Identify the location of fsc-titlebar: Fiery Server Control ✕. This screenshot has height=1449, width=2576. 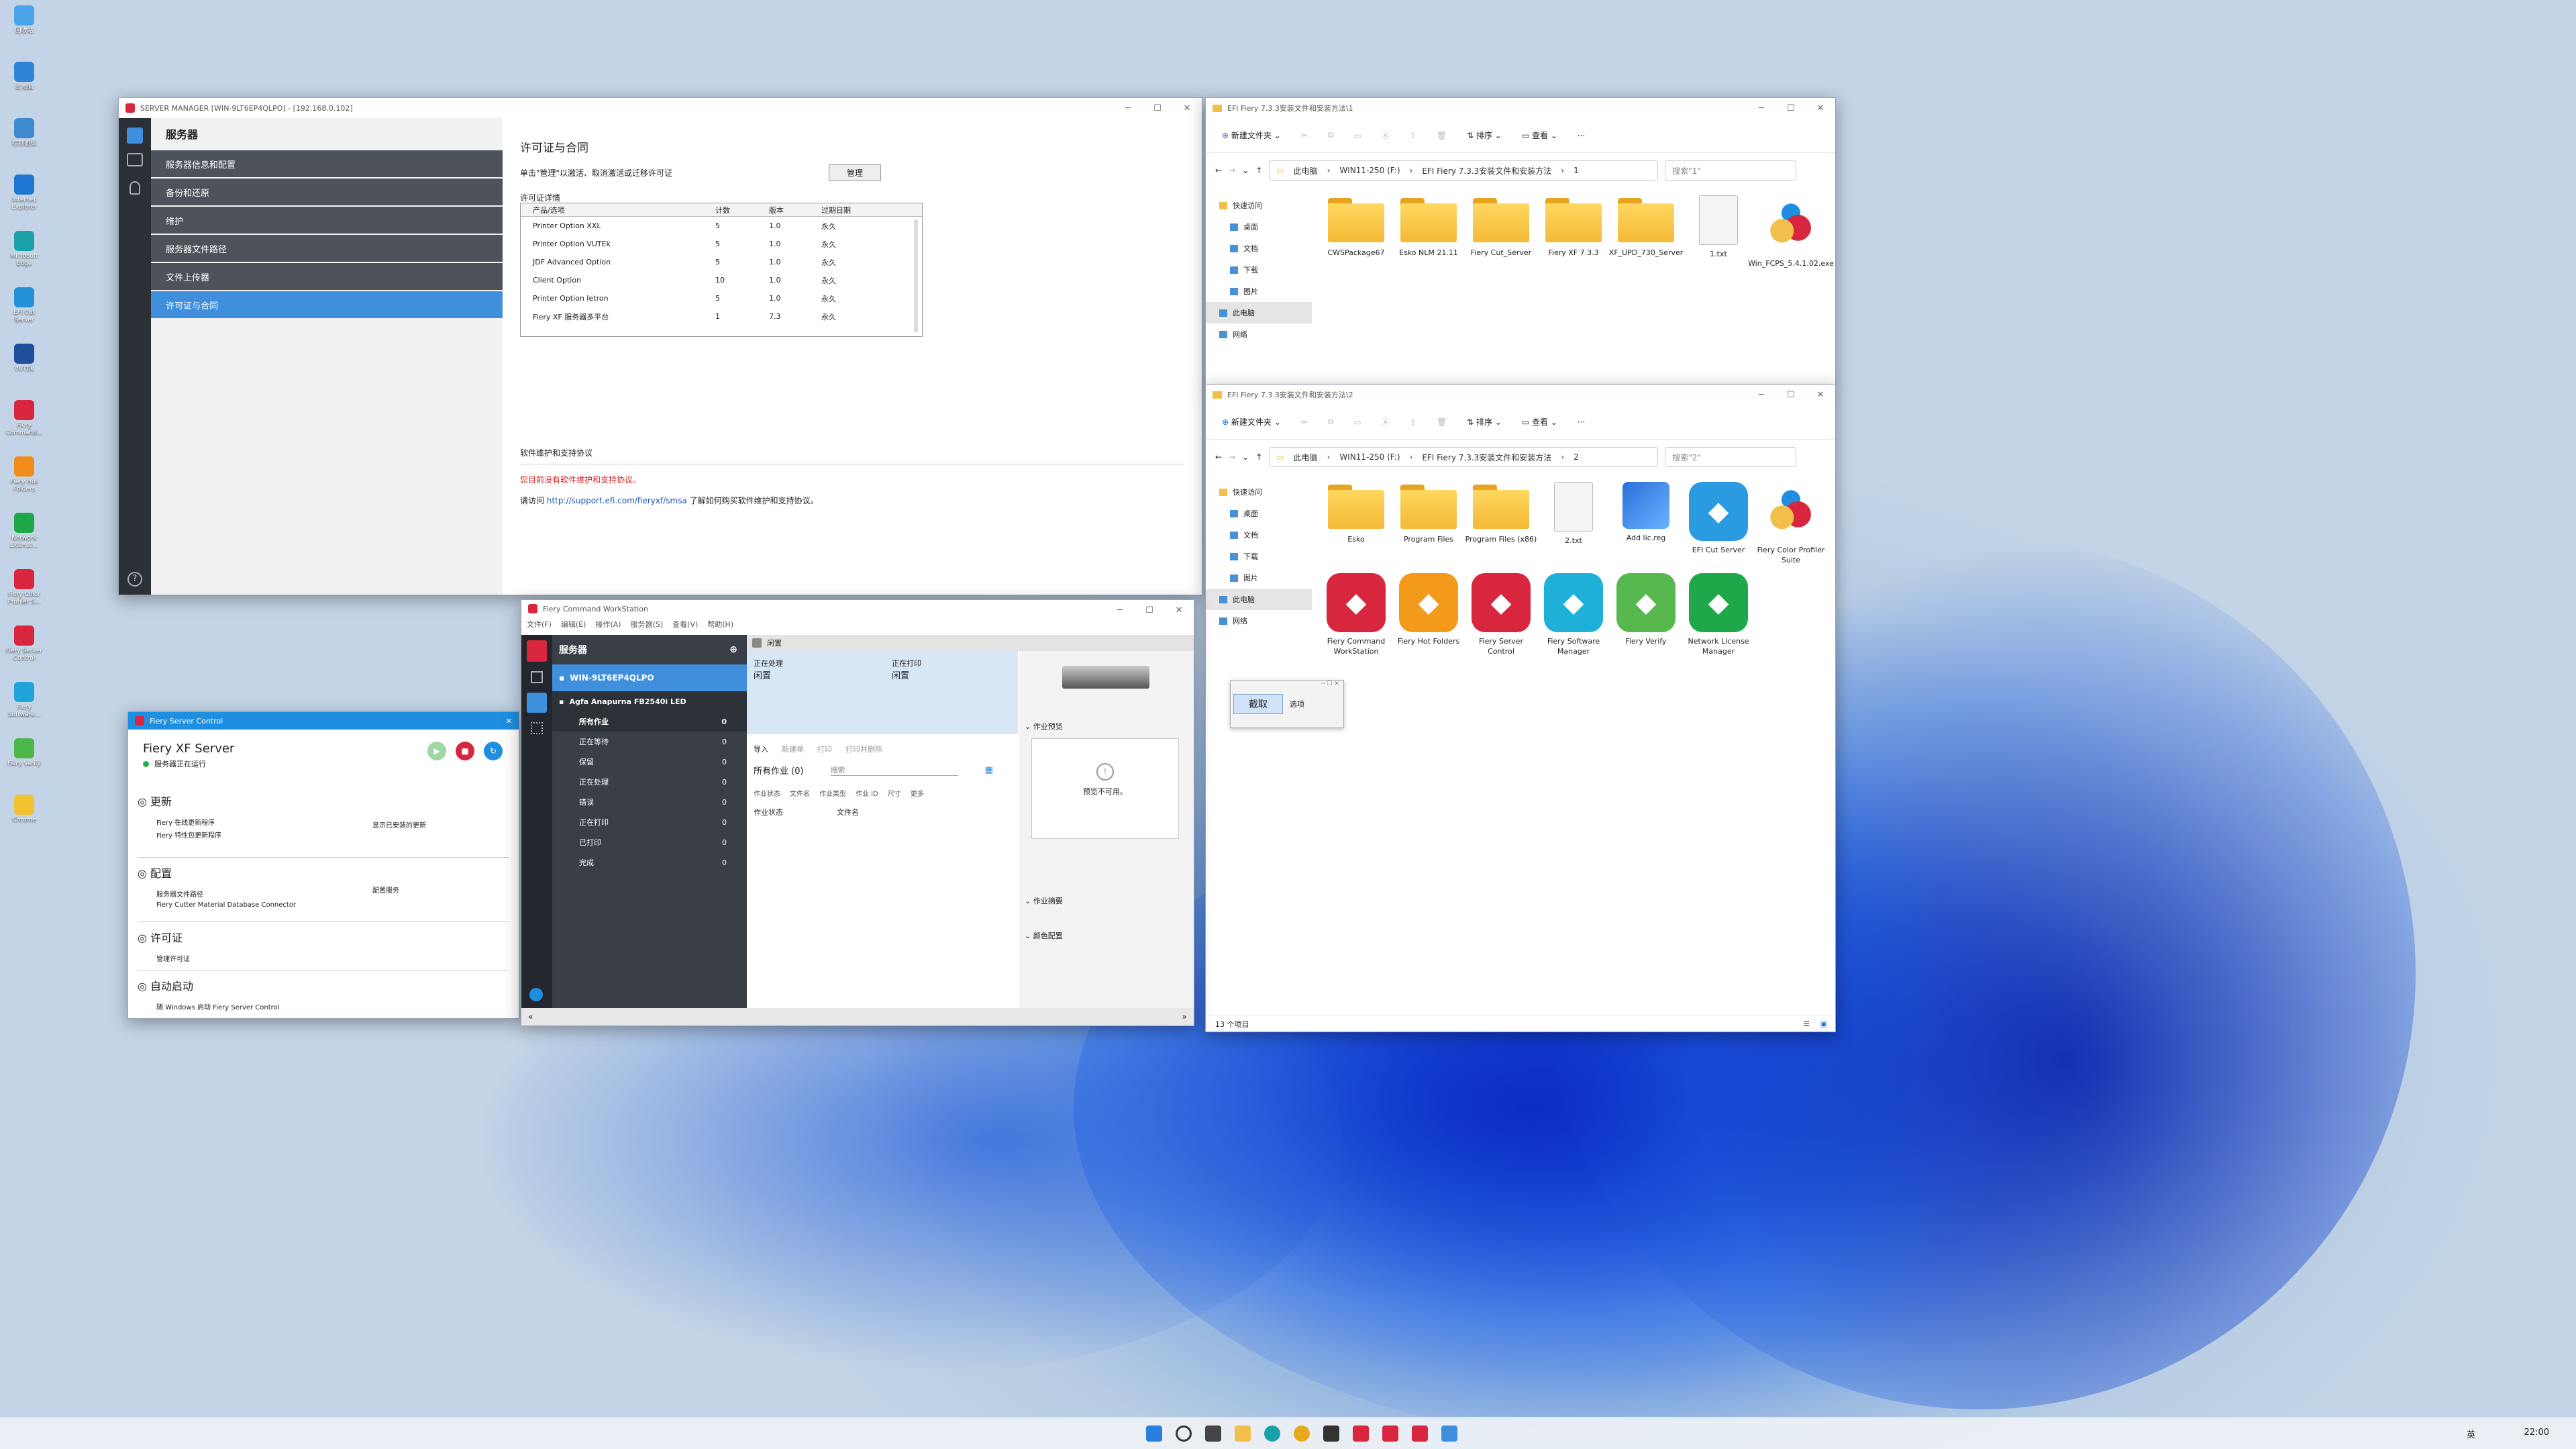
(323, 721).